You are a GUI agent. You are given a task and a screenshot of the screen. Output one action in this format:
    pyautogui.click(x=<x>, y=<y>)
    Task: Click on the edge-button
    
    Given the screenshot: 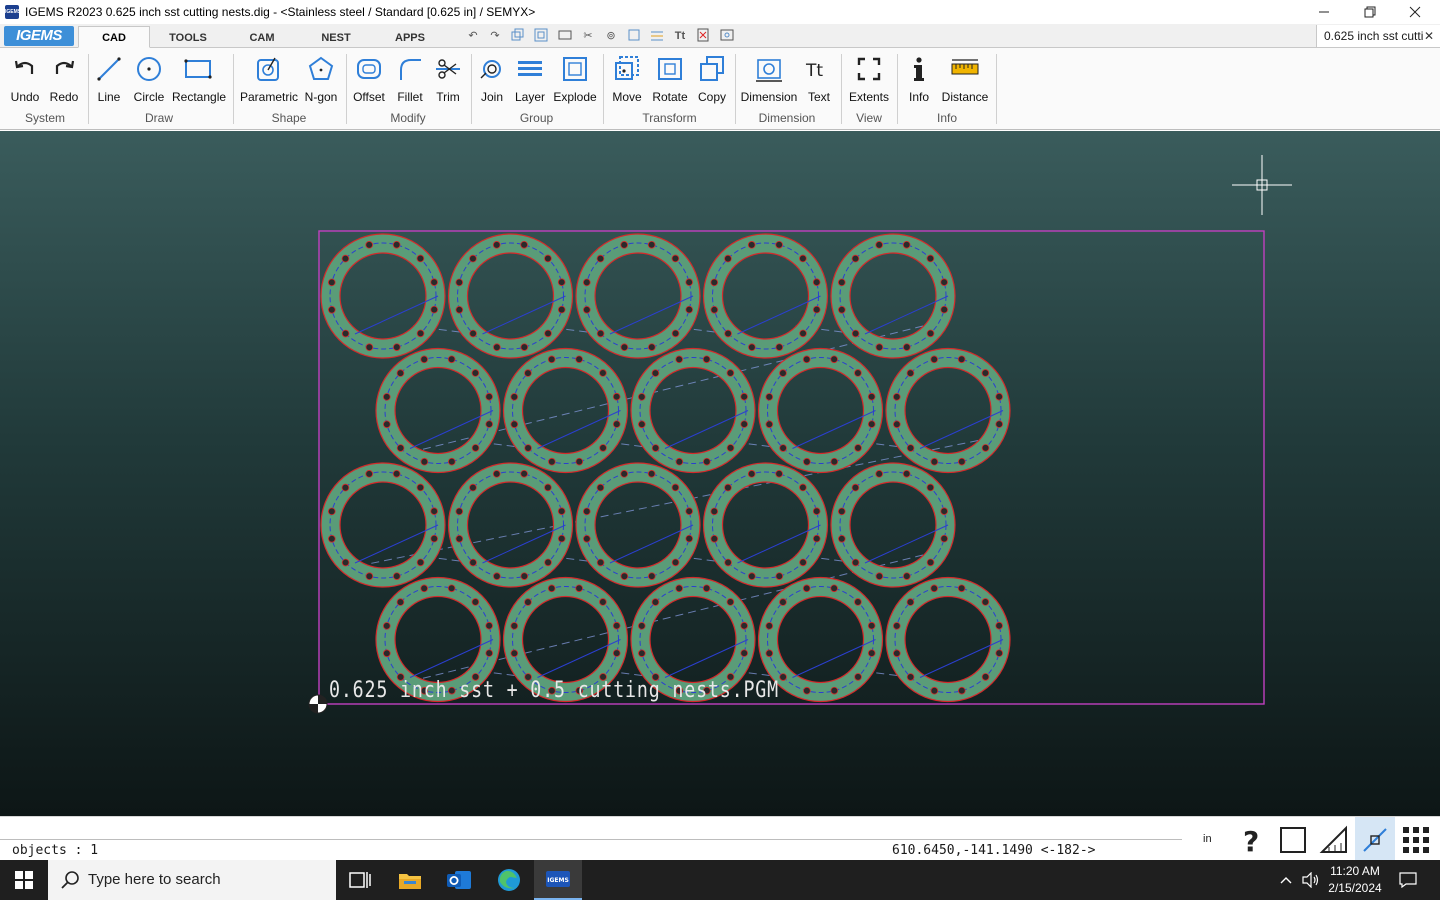 What is the action you would take?
    pyautogui.click(x=509, y=880)
    